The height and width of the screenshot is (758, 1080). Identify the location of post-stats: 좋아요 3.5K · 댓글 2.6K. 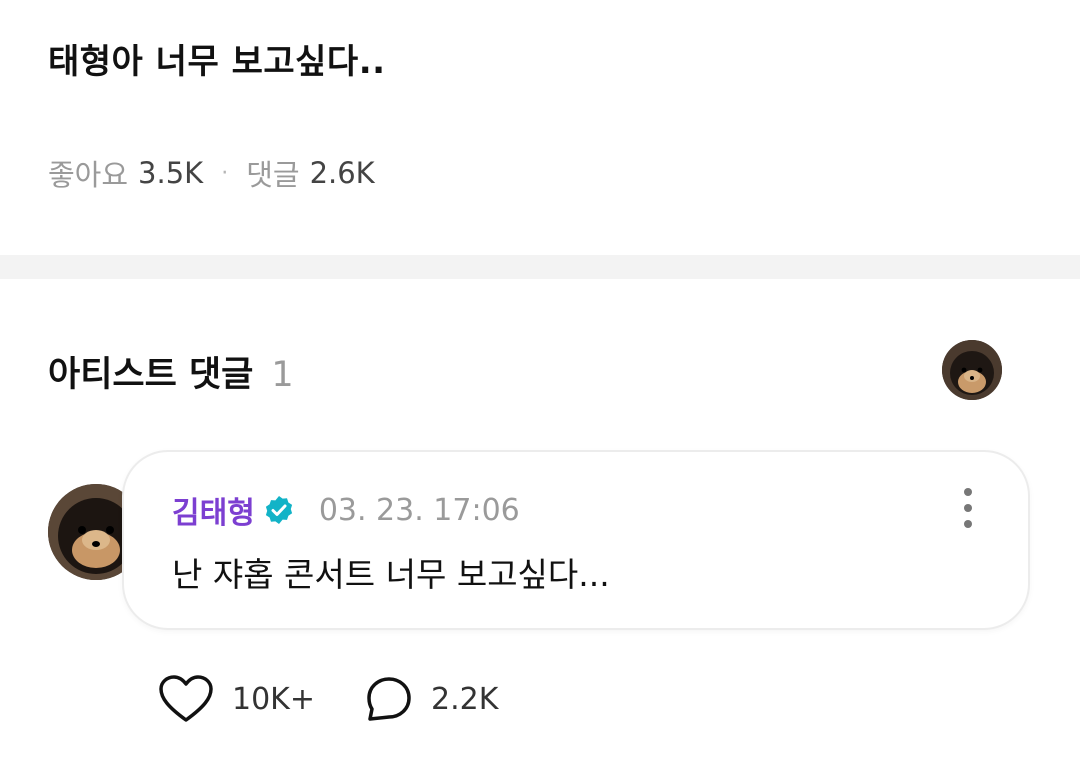
(211, 173).